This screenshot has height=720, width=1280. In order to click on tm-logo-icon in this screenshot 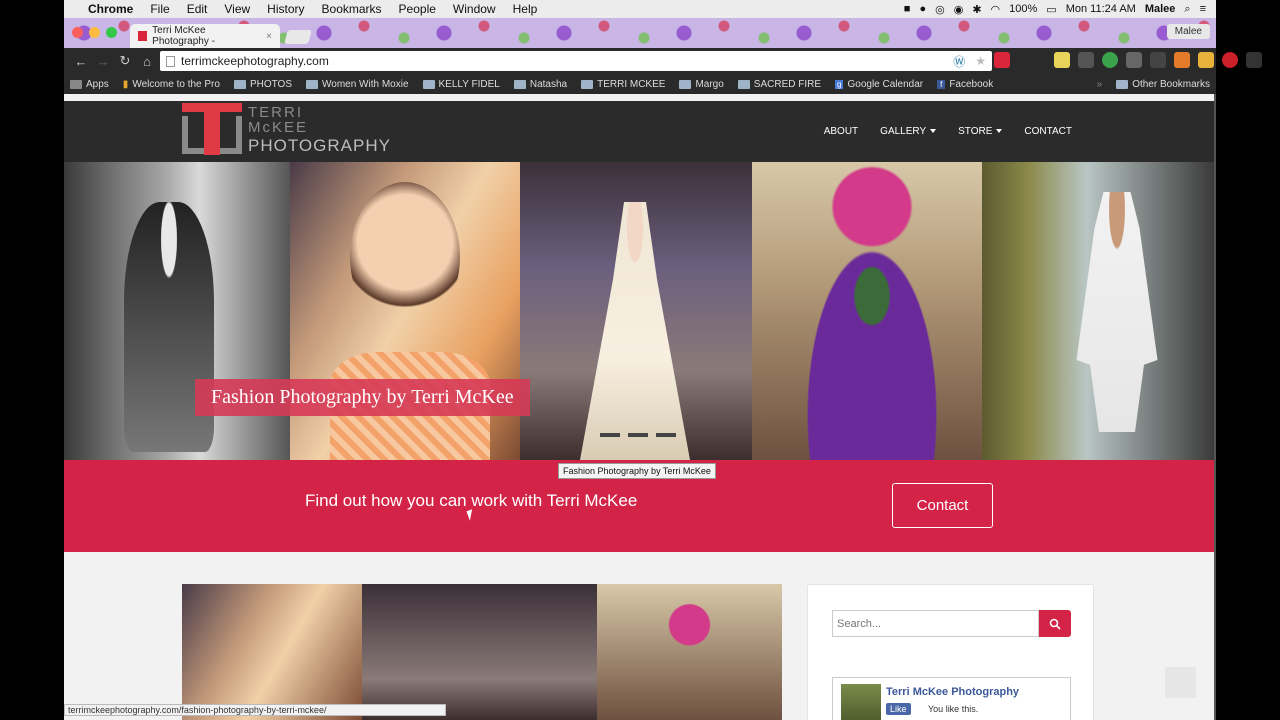, I will do `click(212, 129)`.